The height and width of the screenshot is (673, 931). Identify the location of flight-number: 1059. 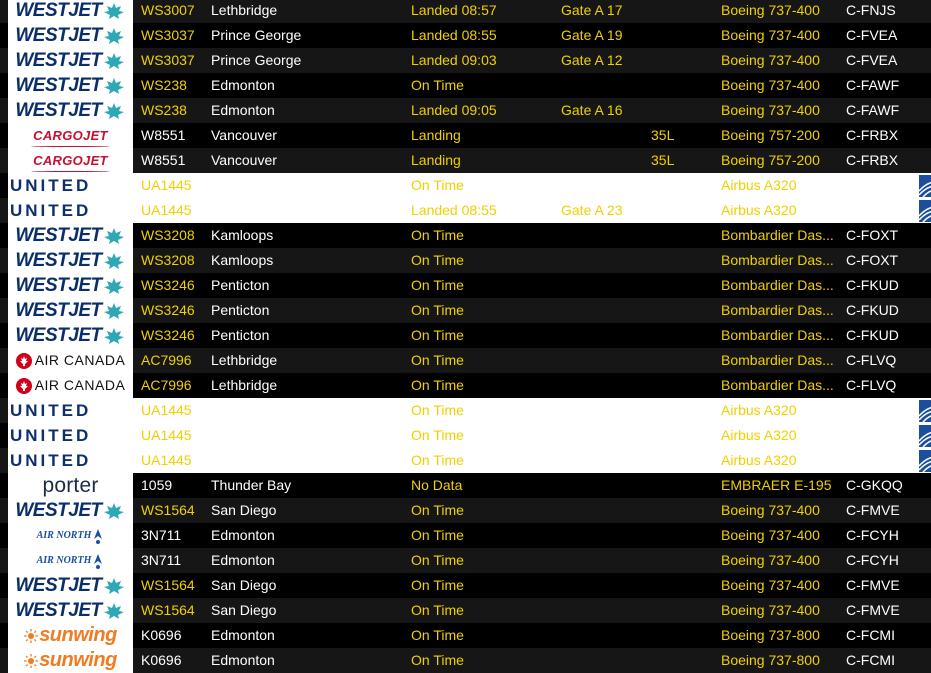
(157, 485).